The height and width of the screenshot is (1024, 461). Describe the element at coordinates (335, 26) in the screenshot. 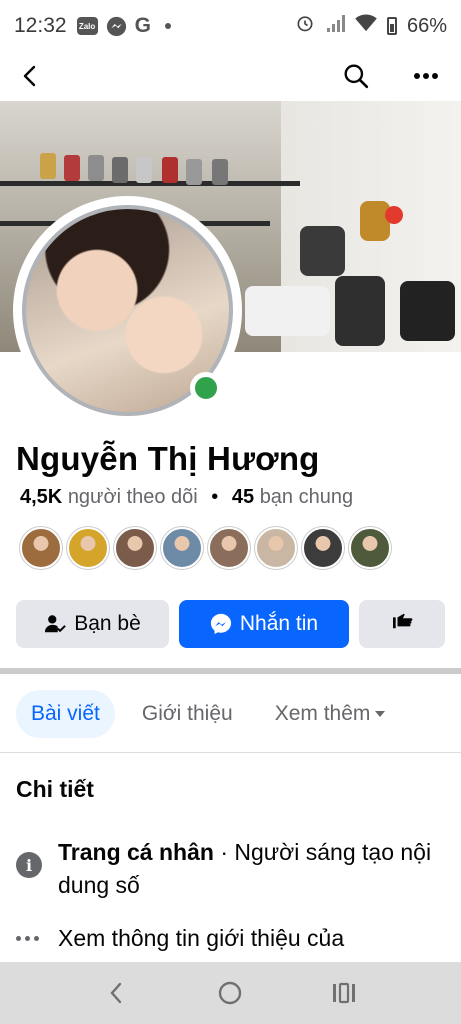

I see `signal-icon` at that location.